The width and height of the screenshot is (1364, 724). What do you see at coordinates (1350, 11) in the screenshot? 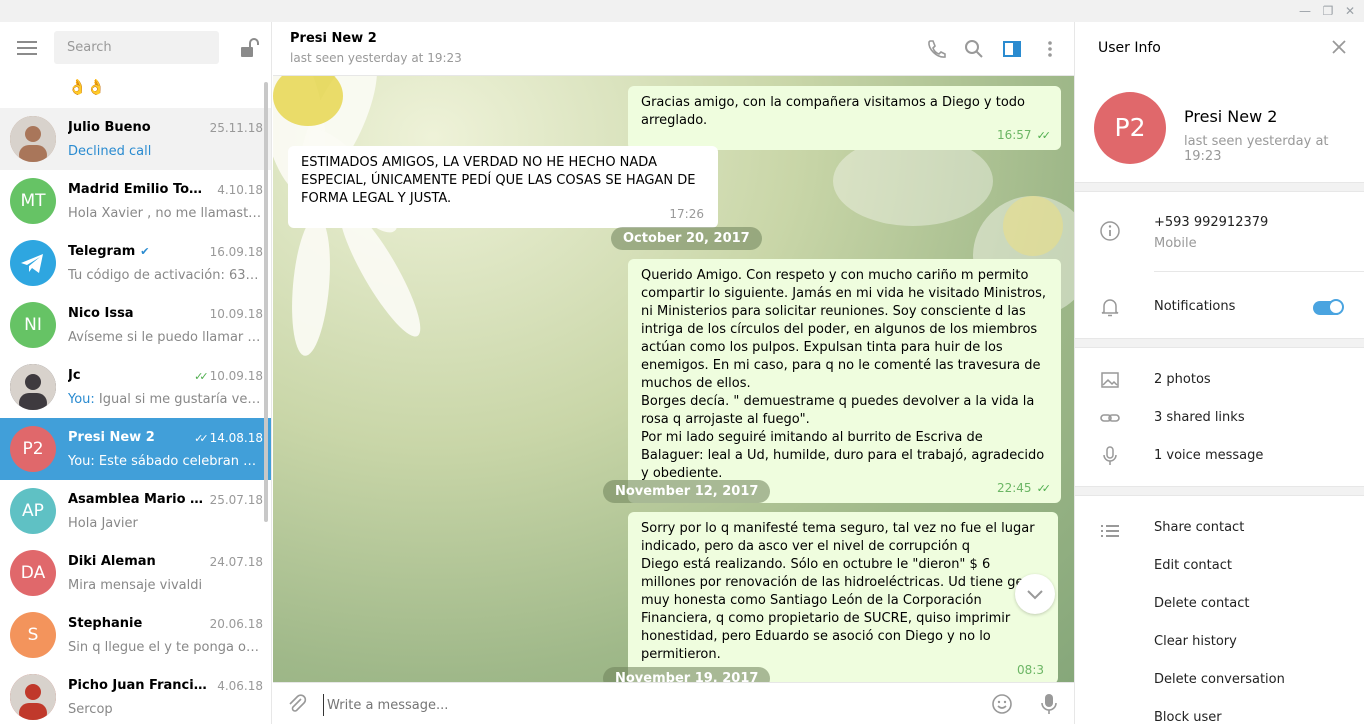
I see `close-window-button: ✕` at bounding box center [1350, 11].